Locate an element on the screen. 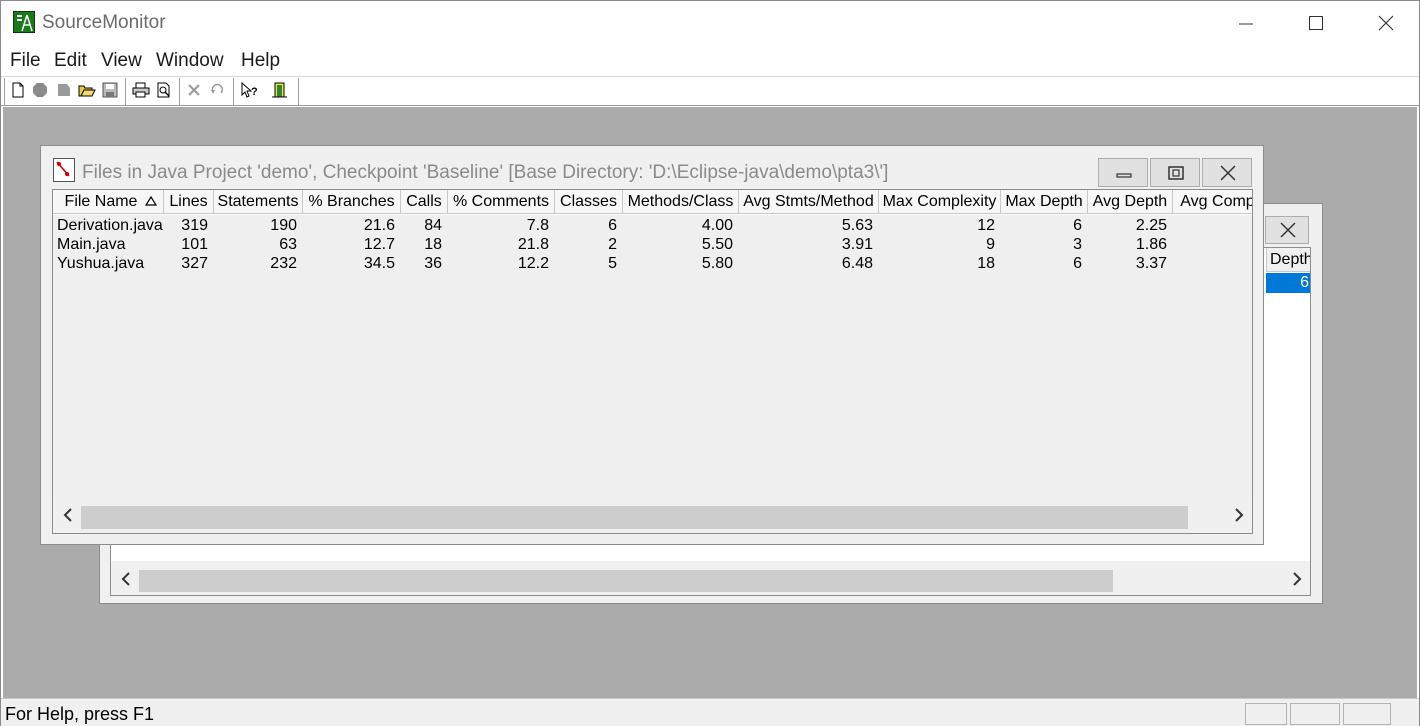 This screenshot has height=726, width=1420. file-name-cell: Derivation.java is located at coordinates (110, 225).